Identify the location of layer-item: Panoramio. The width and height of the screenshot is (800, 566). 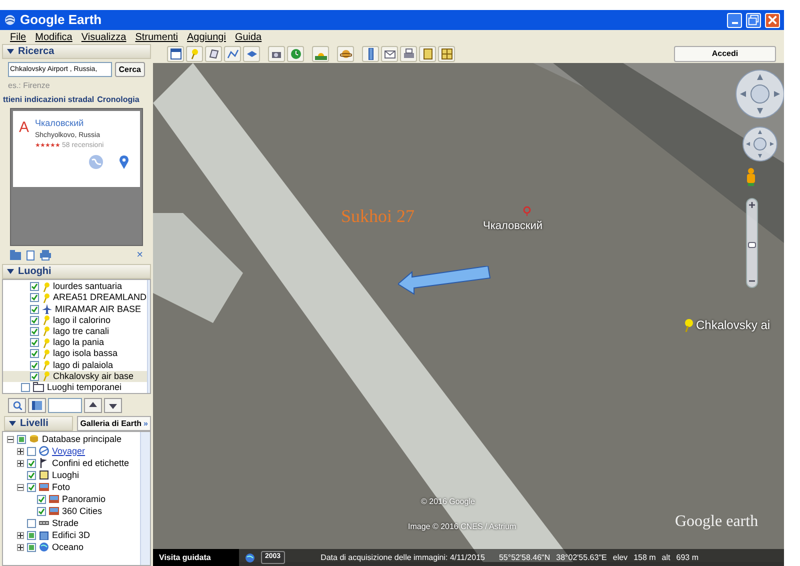
(71, 499).